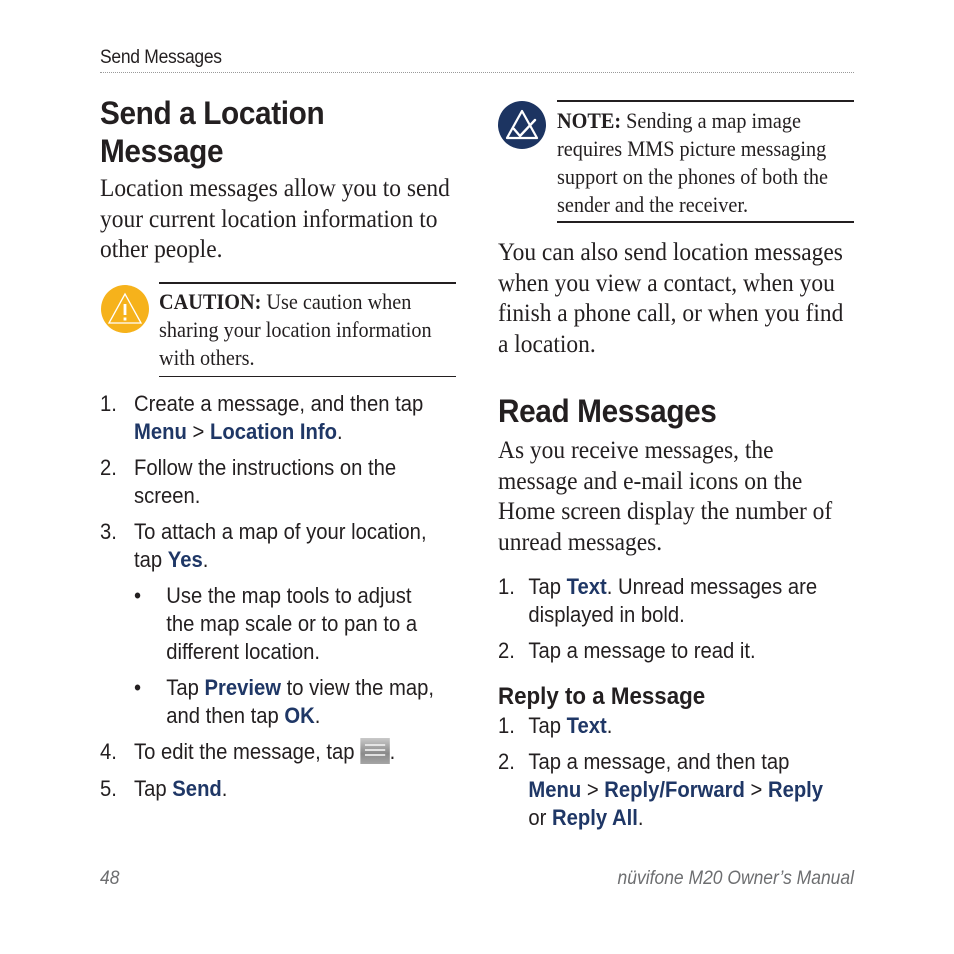  I want to click on caution-line: with others., so click(207, 357).